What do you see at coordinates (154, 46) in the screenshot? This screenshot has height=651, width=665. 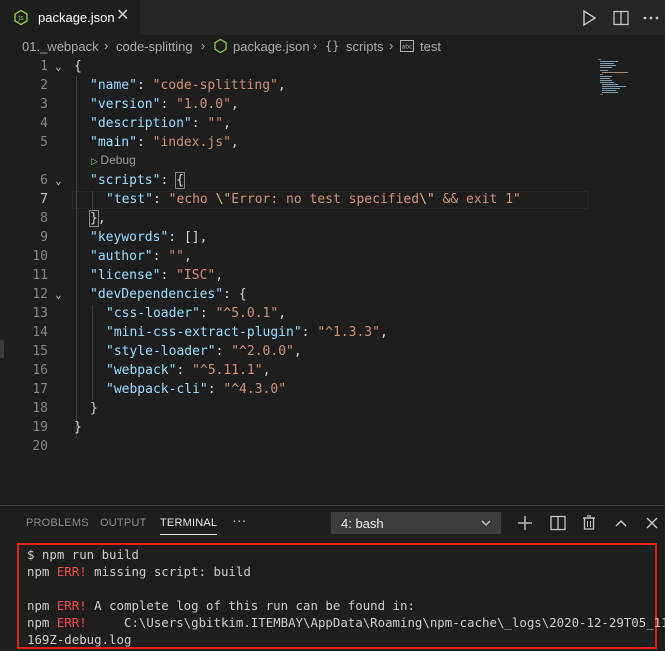 I see `breadcrumb-item-code-splitting: code-splitting` at bounding box center [154, 46].